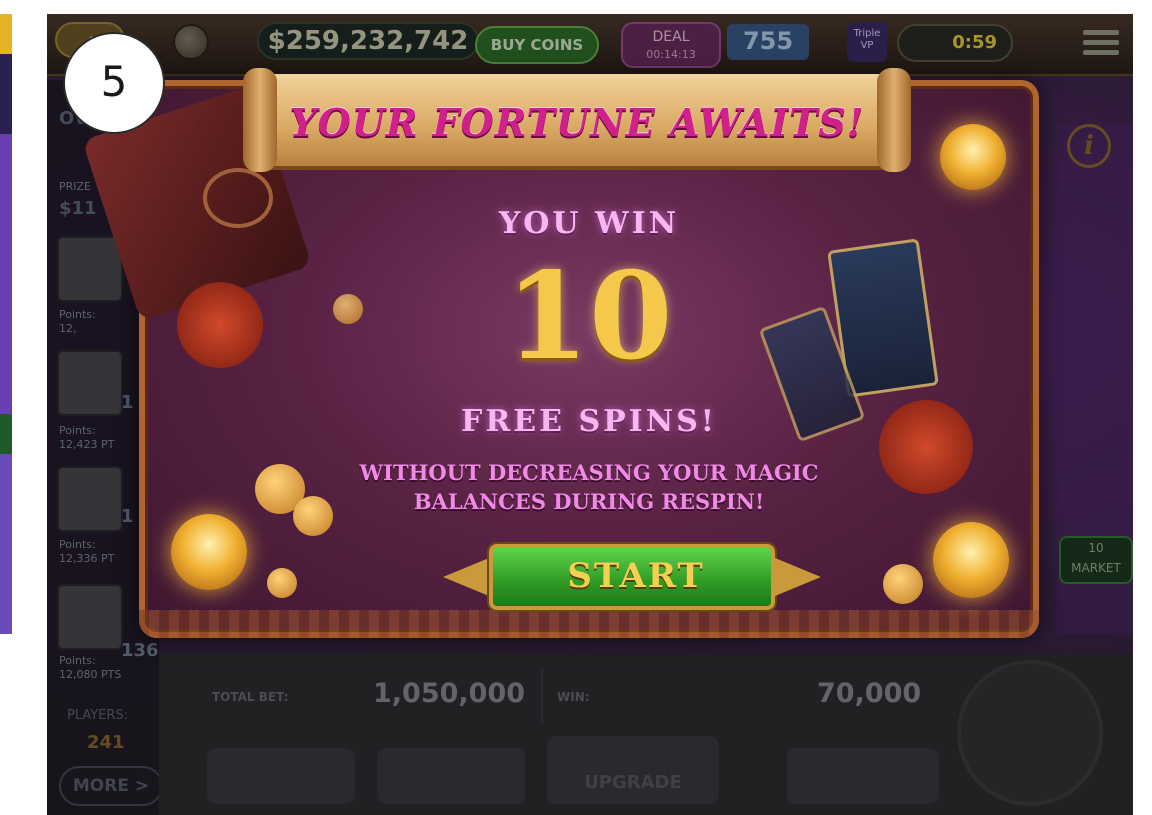  What do you see at coordinates (577, 122) in the screenshot?
I see `popup-title: YOUR FORTUNE AWAITS!` at bounding box center [577, 122].